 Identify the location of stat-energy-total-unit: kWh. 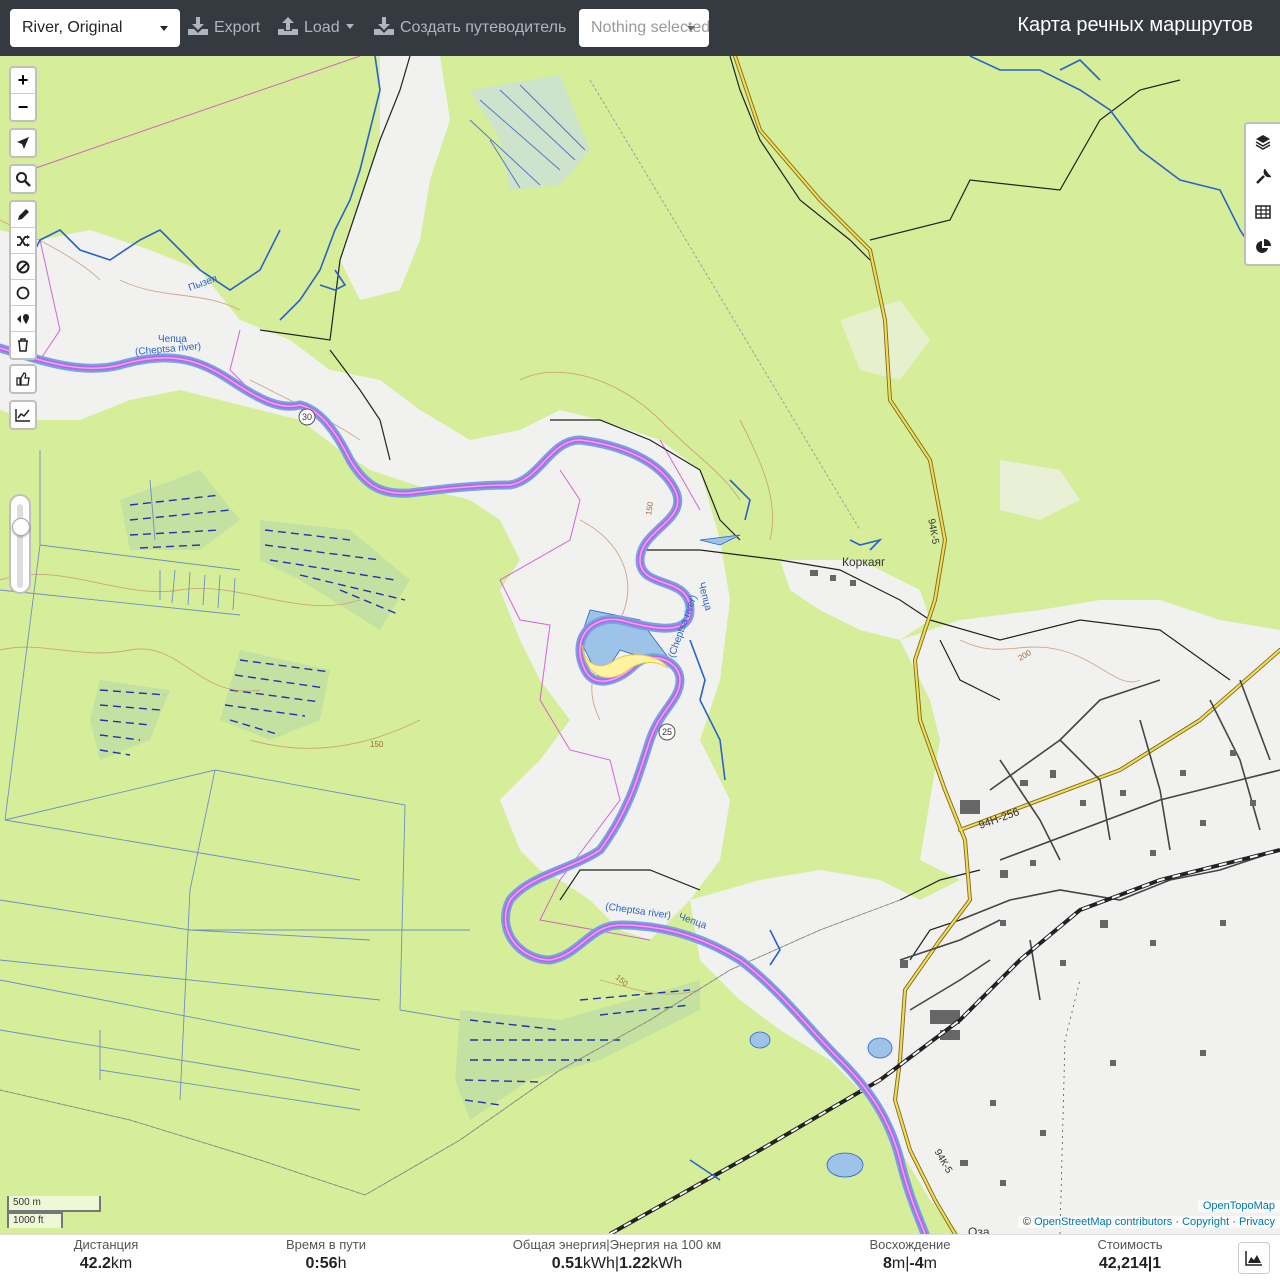
(598, 1263).